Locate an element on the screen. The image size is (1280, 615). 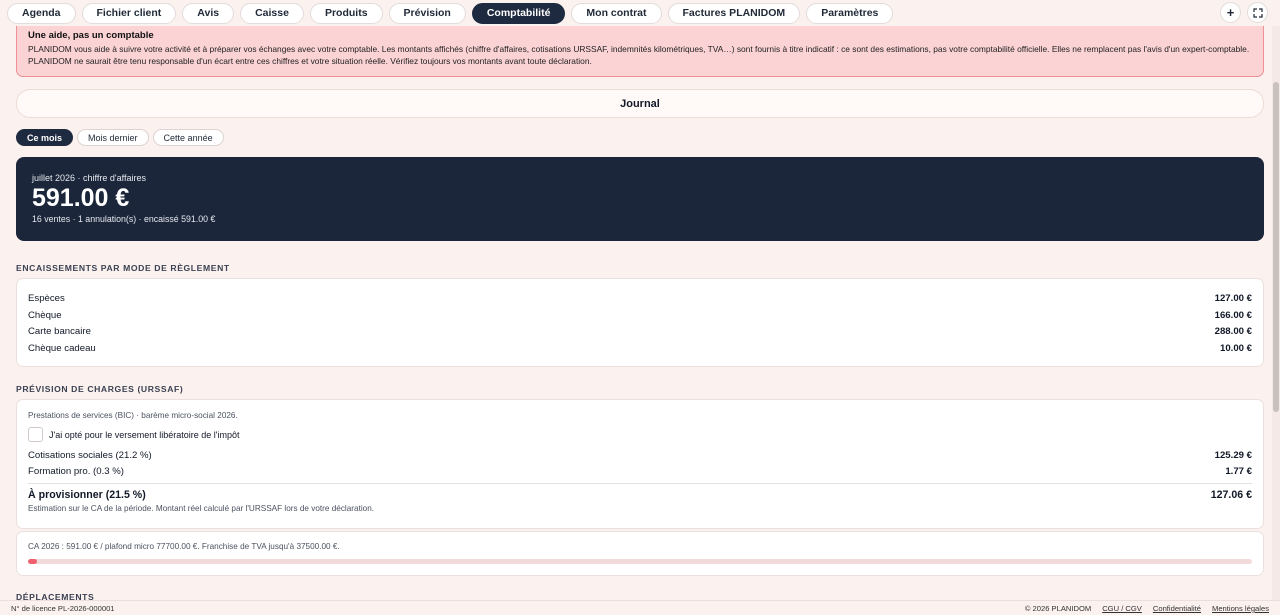
provision-label: À provisionner (21.5 %) is located at coordinates (87, 495).